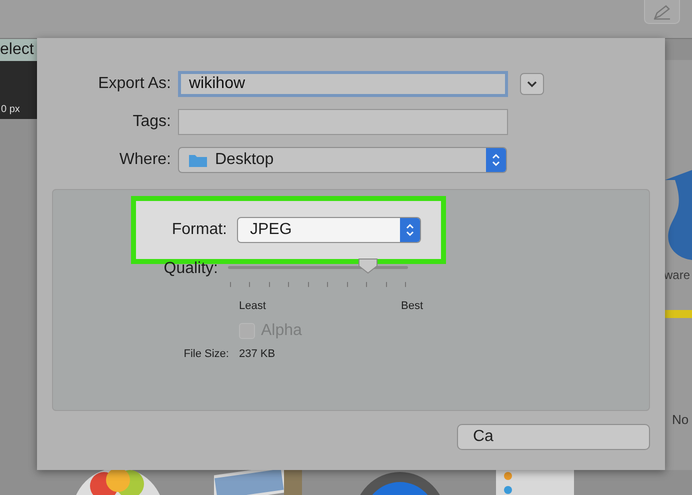 Image resolution: width=692 pixels, height=495 pixels. What do you see at coordinates (252, 306) in the screenshot?
I see `least-label: Least` at bounding box center [252, 306].